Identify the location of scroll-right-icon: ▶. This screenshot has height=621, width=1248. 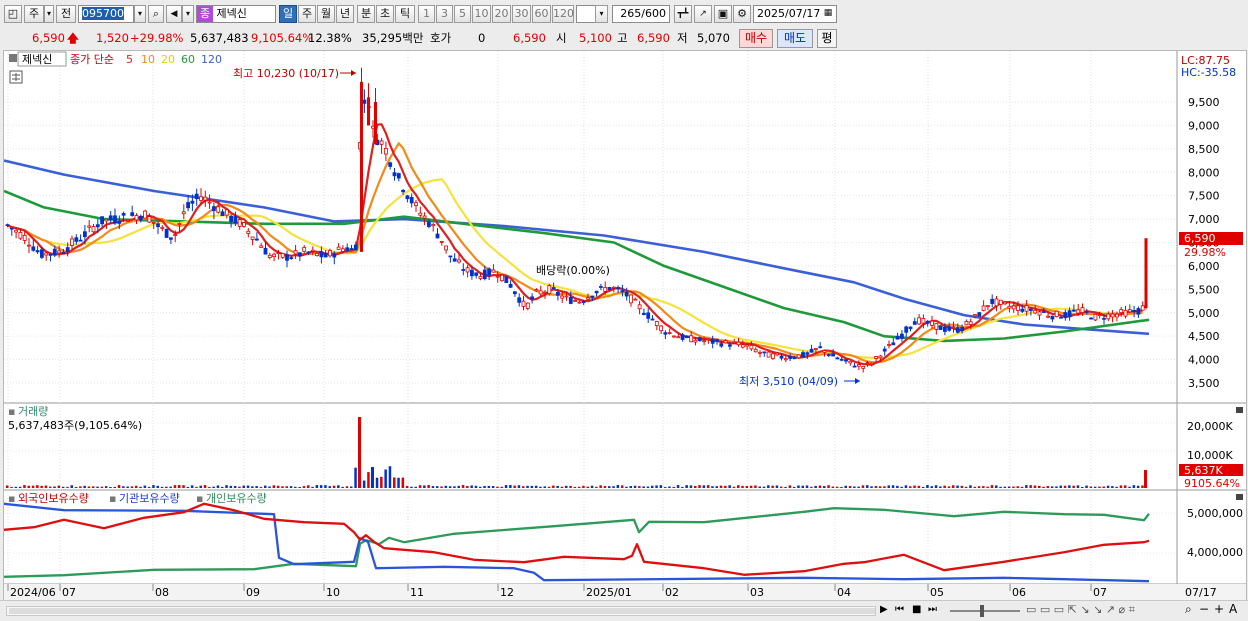
(884, 609).